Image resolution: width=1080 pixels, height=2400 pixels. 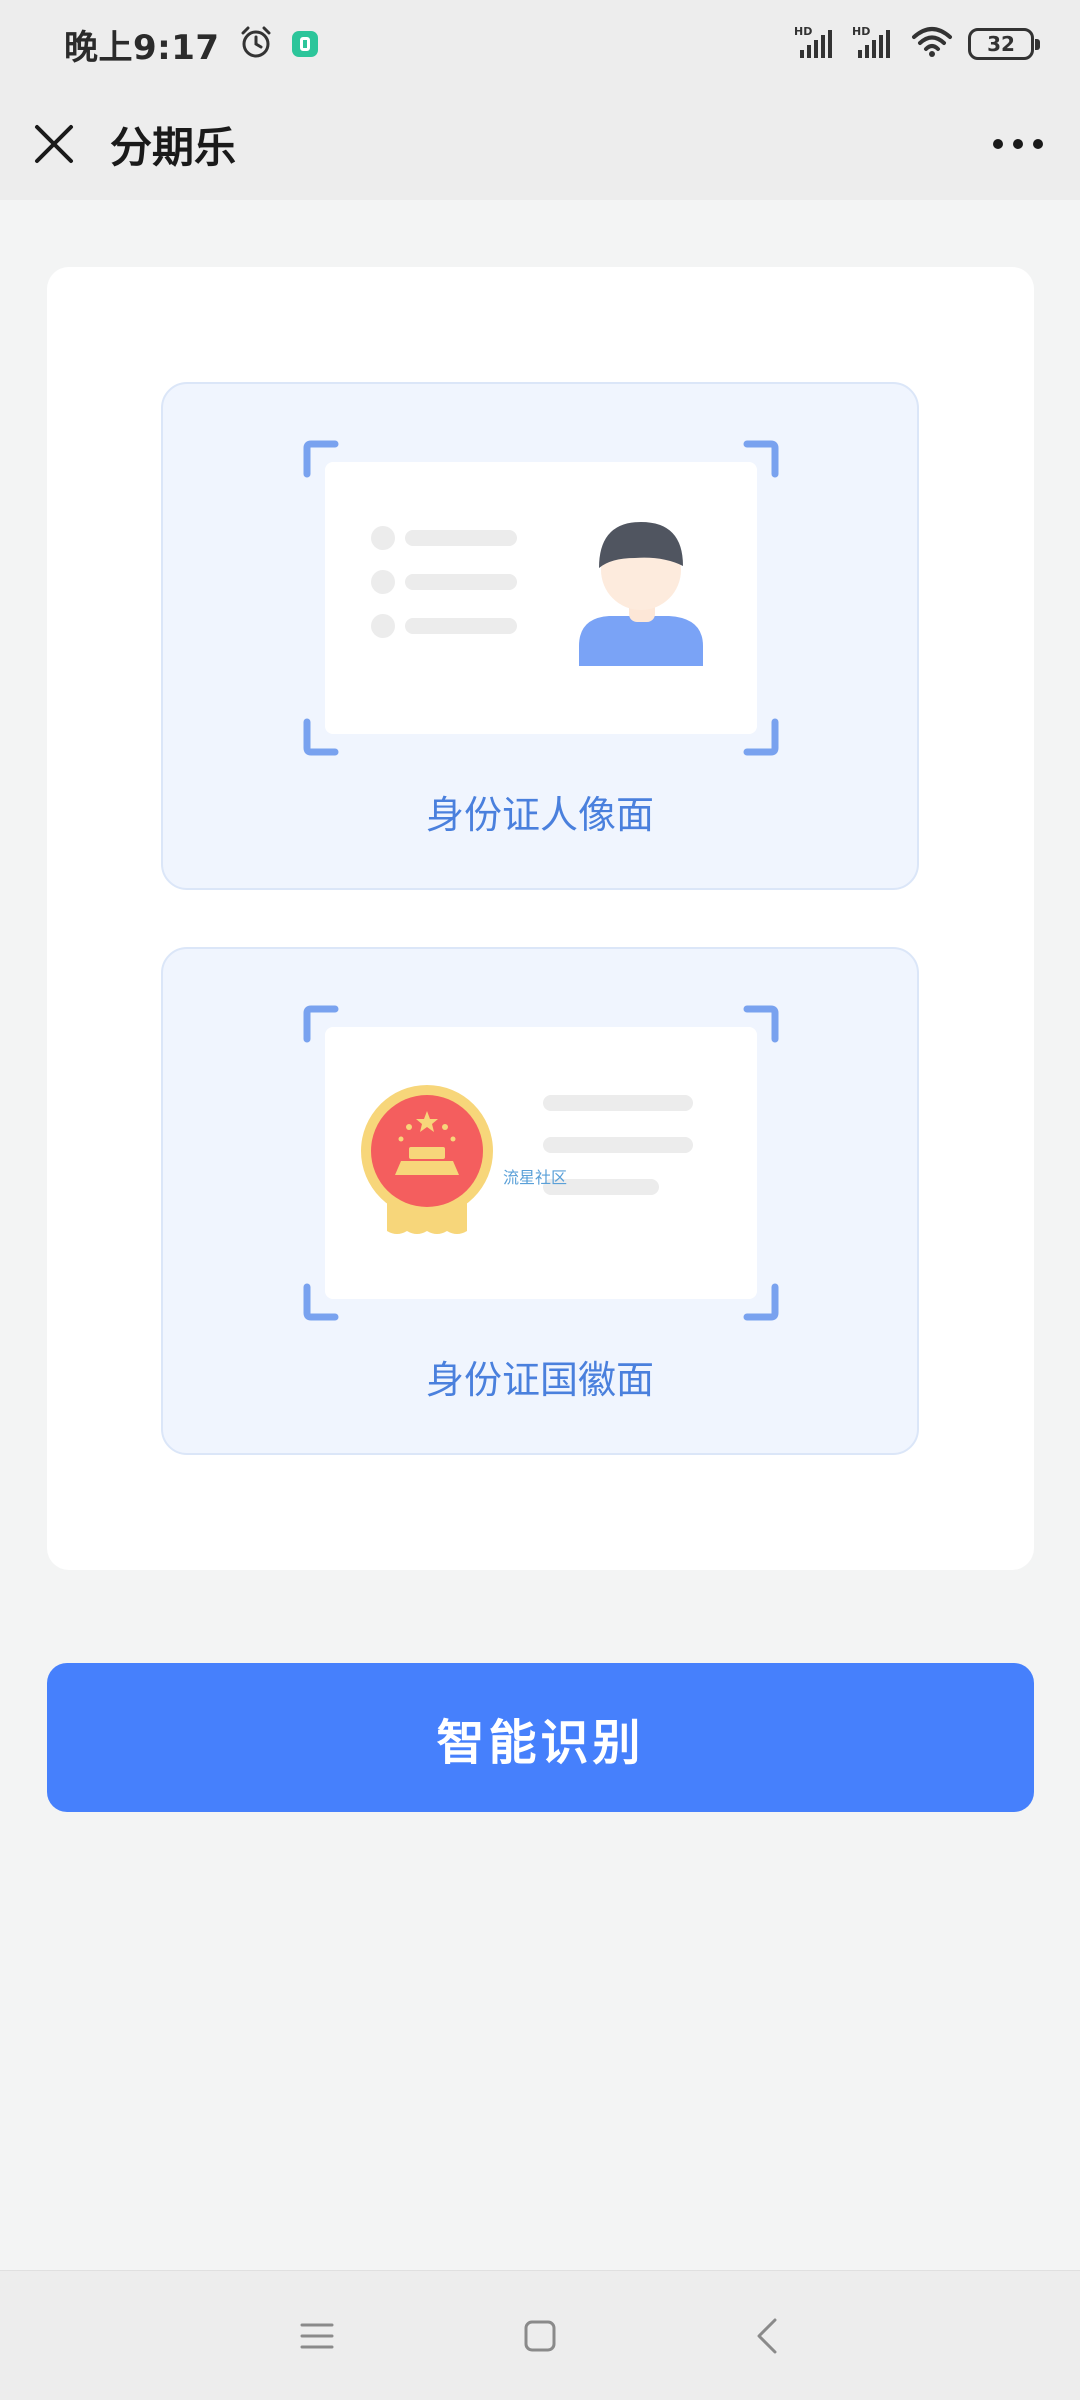 I want to click on status-left: 晚上9:17, so click(x=191, y=44).